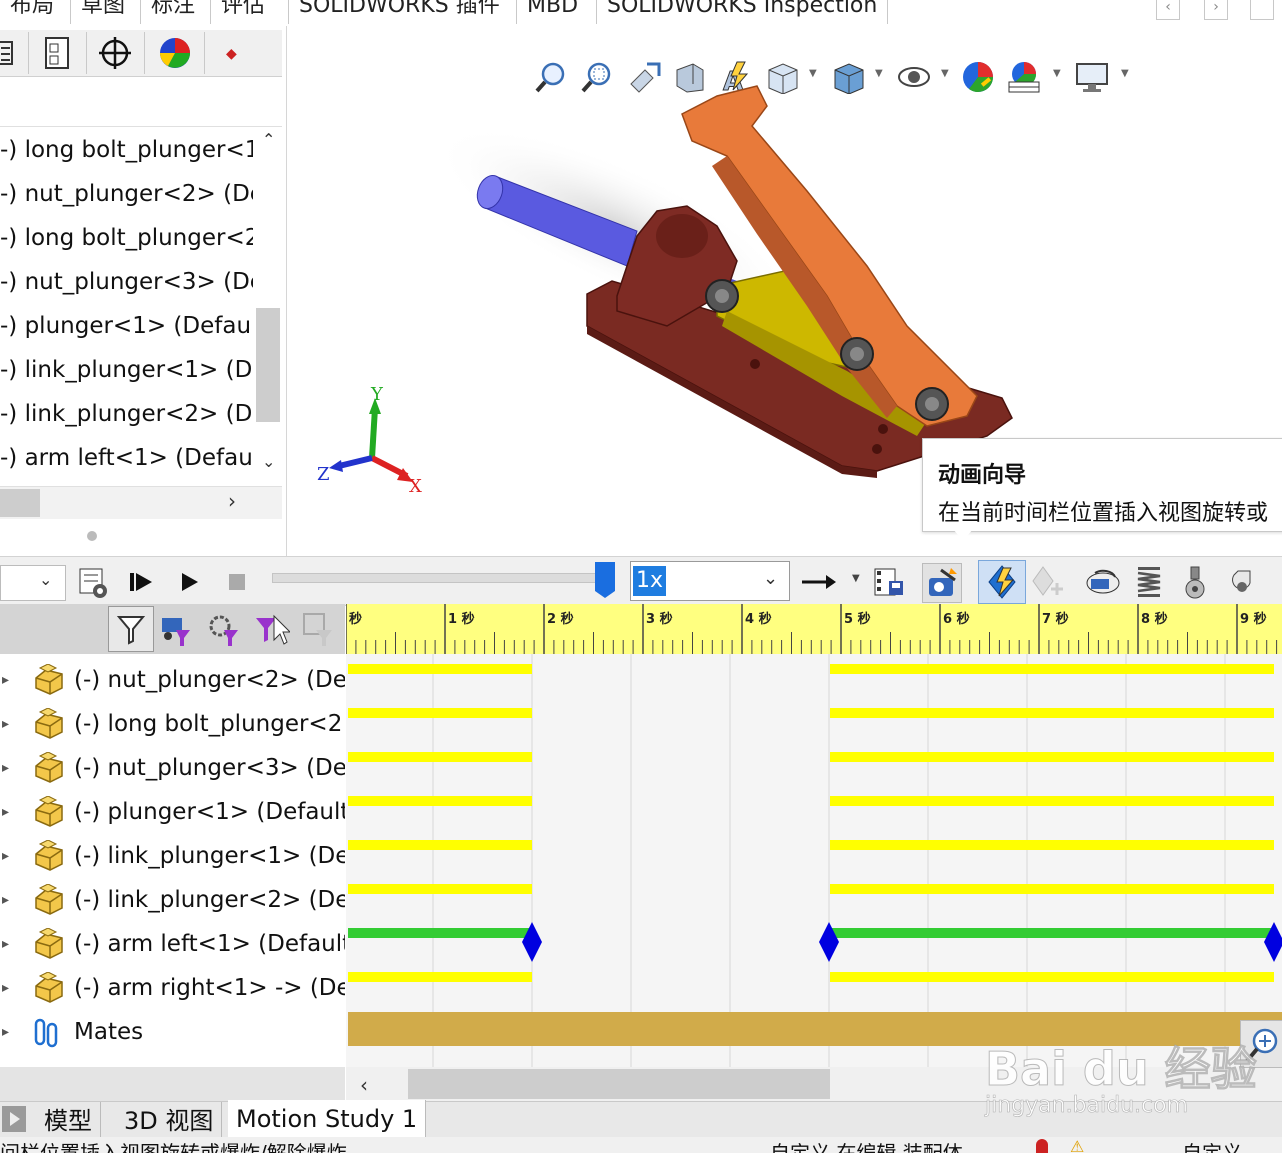  What do you see at coordinates (32, 12) in the screenshot?
I see `tab-layout: 布局` at bounding box center [32, 12].